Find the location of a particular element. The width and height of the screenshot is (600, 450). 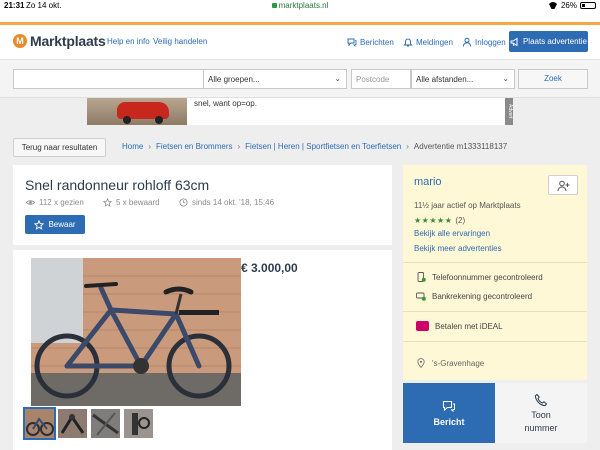

messages-link: Berichten is located at coordinates (370, 42).